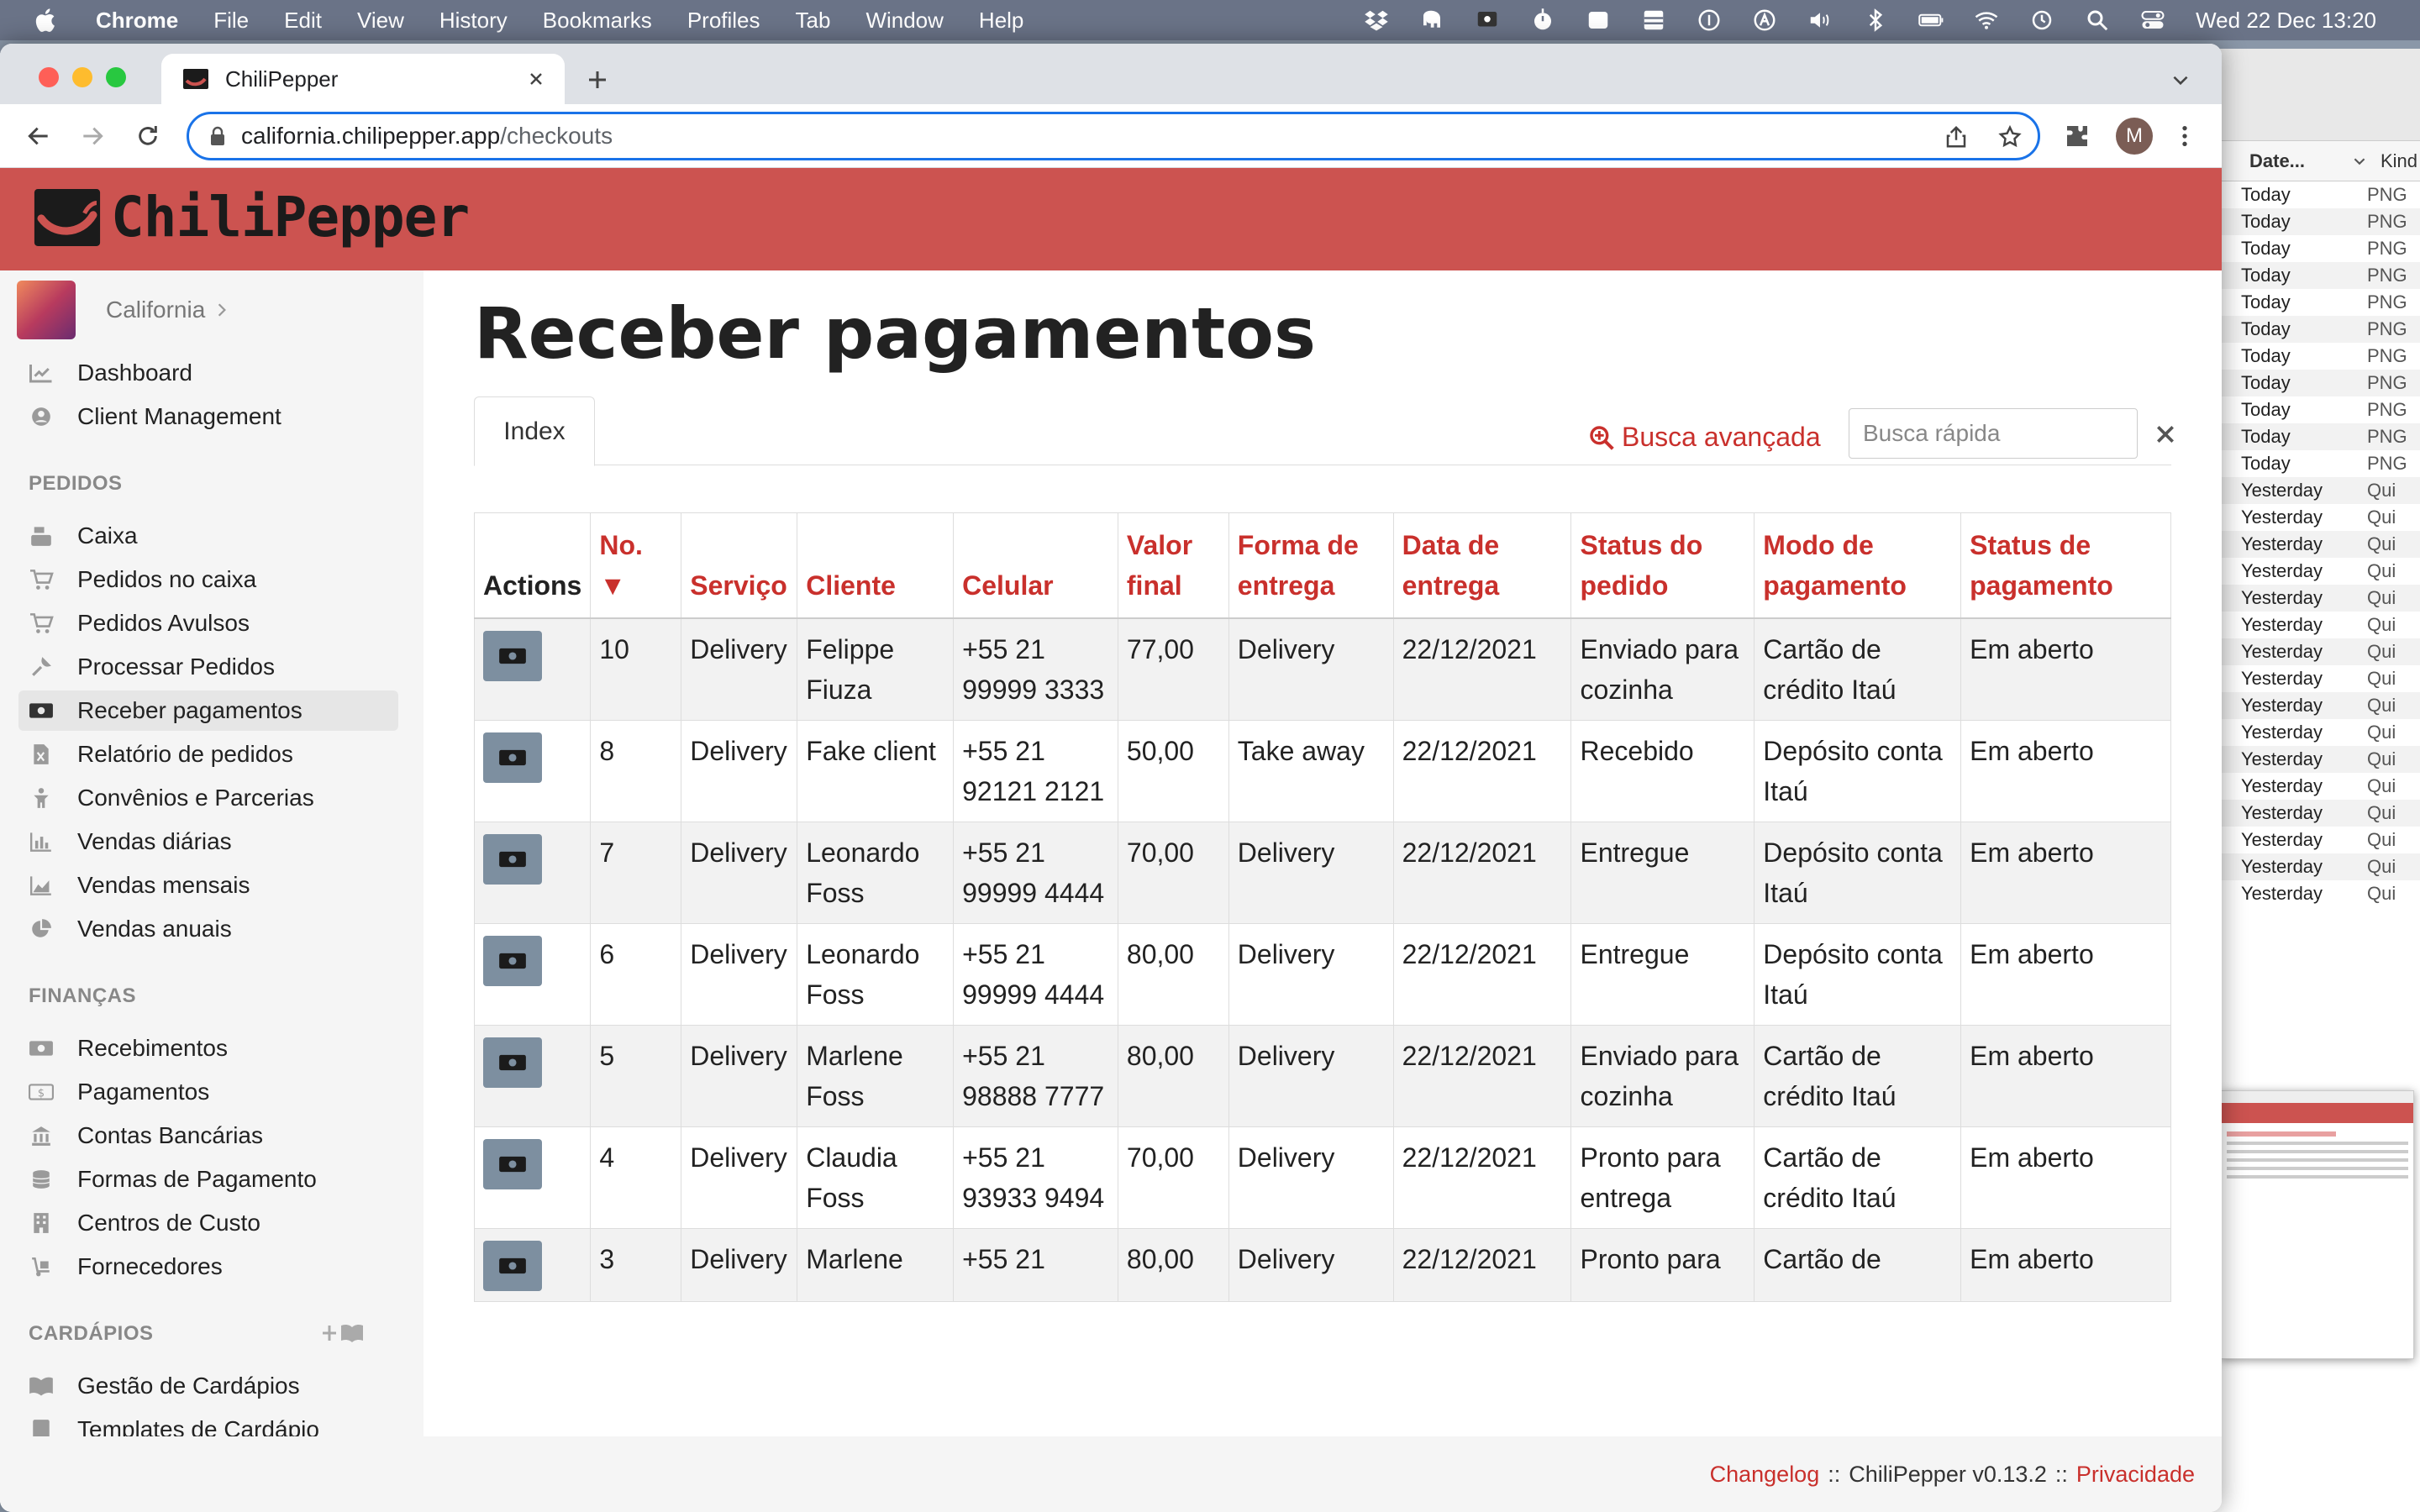 The width and height of the screenshot is (2420, 1512). What do you see at coordinates (597, 79) in the screenshot?
I see `new-tab-icon` at bounding box center [597, 79].